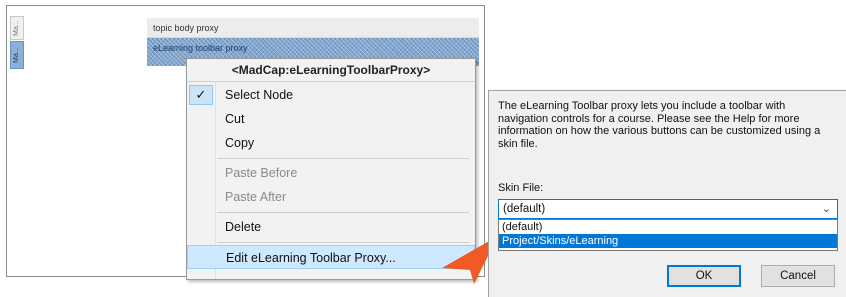  I want to click on context-menu-header: <MadCap:eLearningToolbarProxy>, so click(331, 70).